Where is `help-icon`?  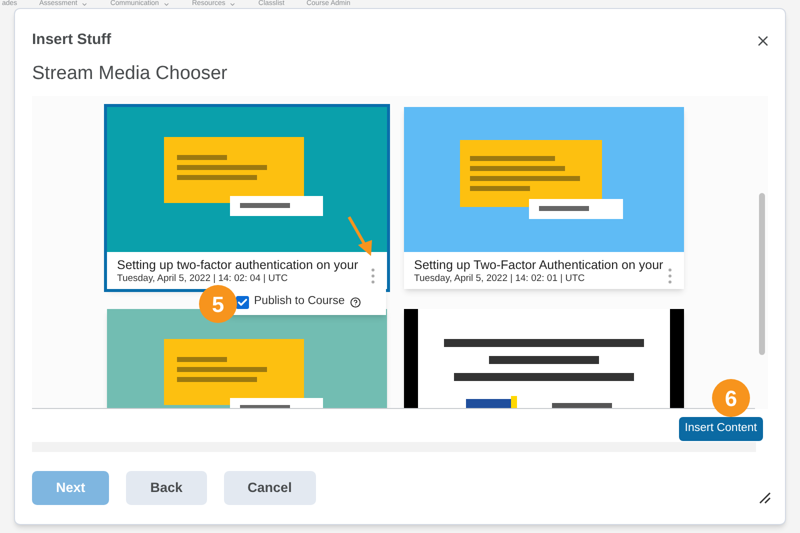 help-icon is located at coordinates (355, 302).